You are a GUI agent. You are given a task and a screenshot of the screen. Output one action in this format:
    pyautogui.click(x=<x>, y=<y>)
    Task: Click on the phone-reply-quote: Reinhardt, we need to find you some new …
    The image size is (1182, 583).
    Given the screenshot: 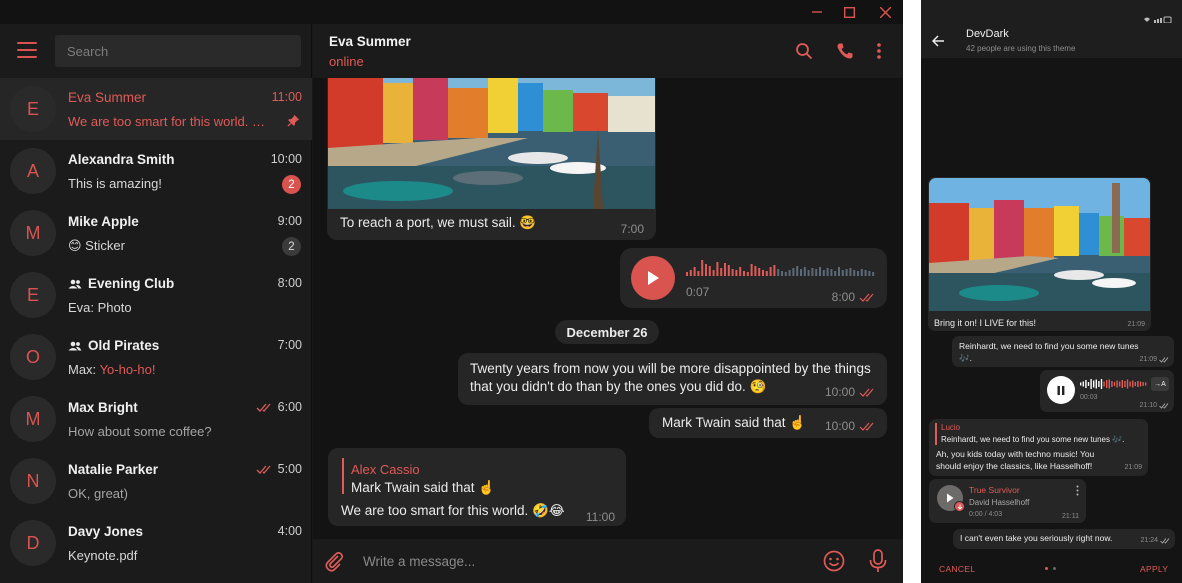 What is the action you would take?
    pyautogui.click(x=1033, y=439)
    